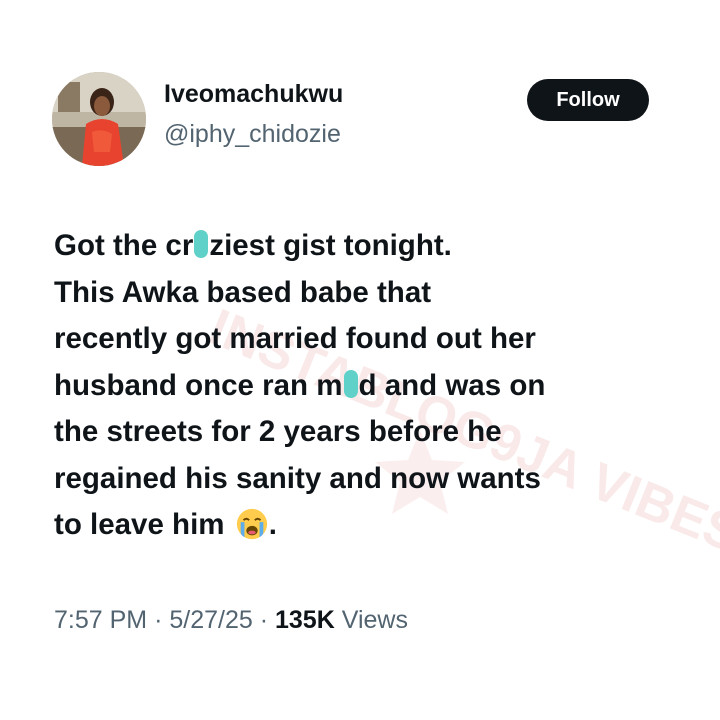  I want to click on tweet-meta: 7:57 PM · 5/27/25 · 135K Views, so click(231, 620).